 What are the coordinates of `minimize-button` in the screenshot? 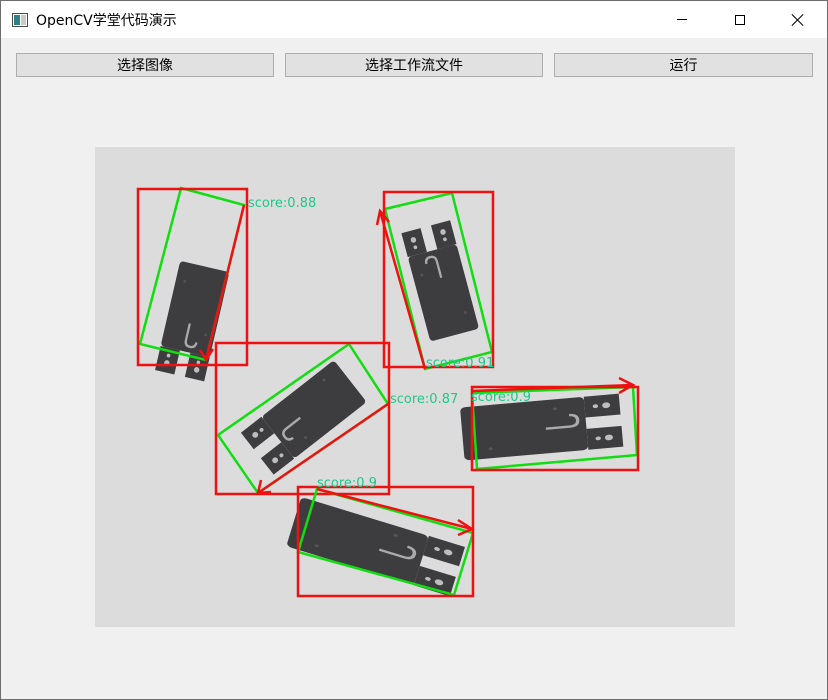 It's located at (682, 19).